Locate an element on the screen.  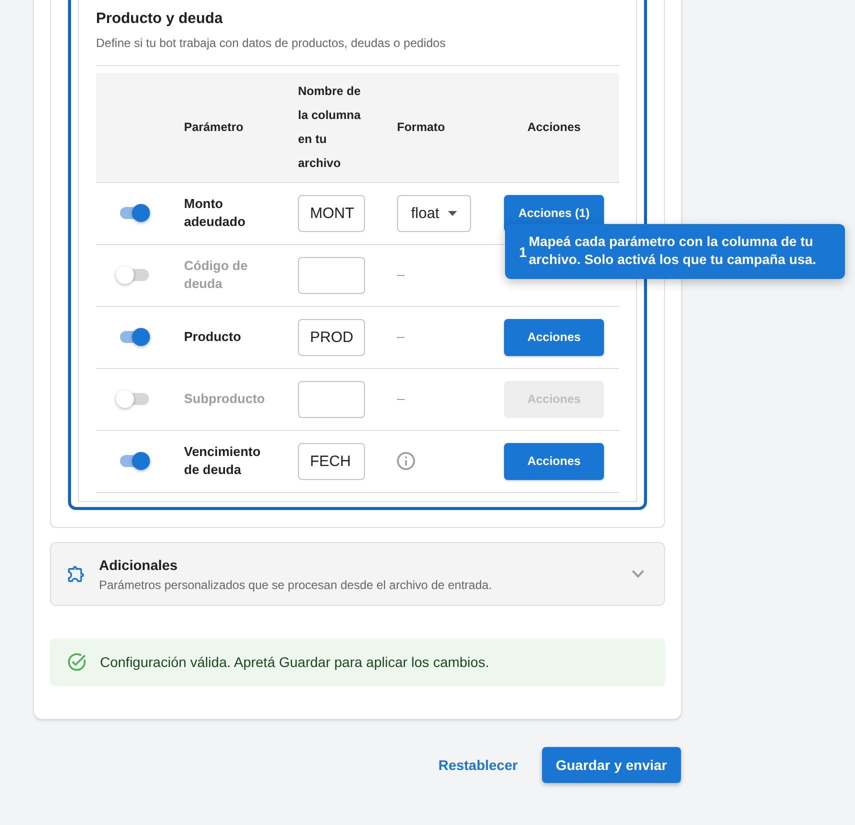
column-name-field: FECH is located at coordinates (331, 461).